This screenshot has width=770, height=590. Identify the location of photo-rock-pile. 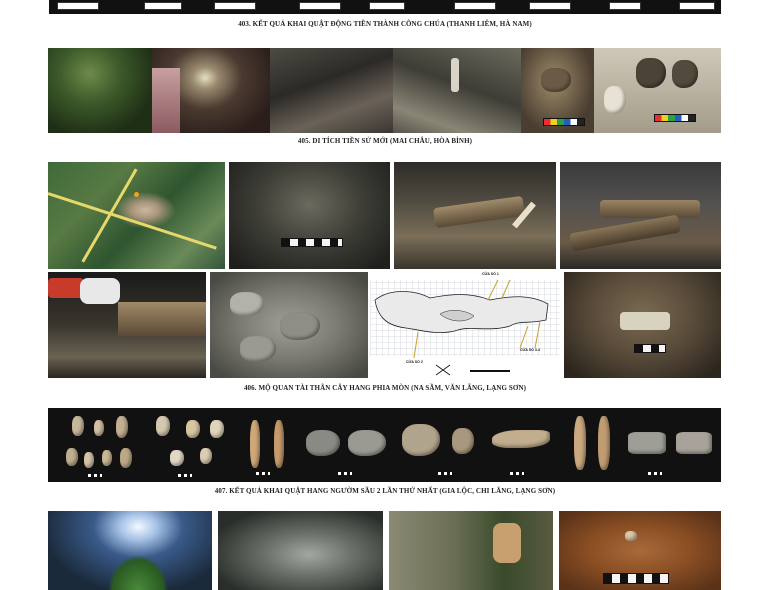
(289, 325).